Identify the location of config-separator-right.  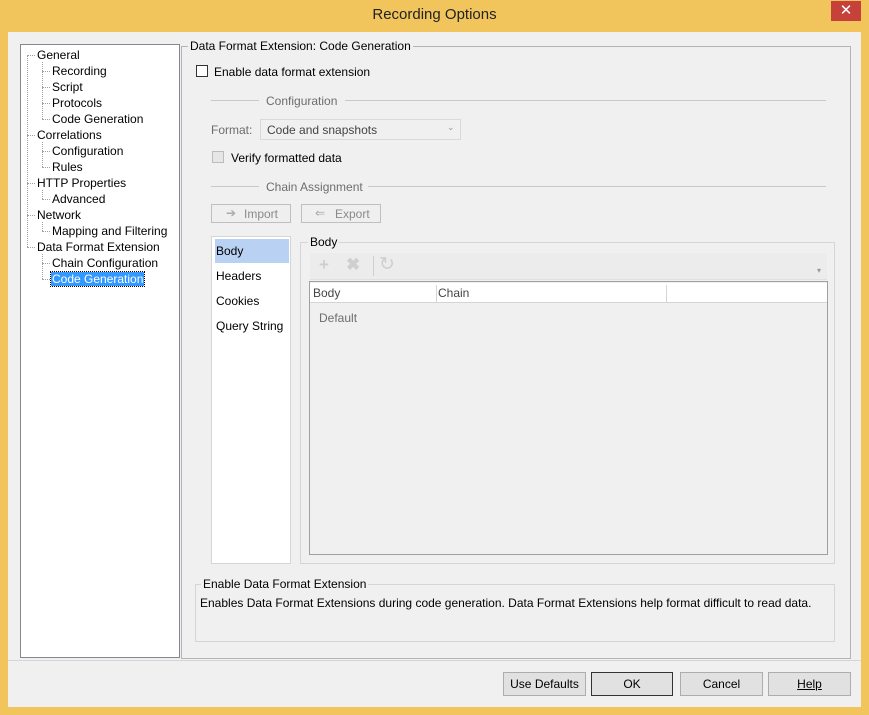
(585, 100).